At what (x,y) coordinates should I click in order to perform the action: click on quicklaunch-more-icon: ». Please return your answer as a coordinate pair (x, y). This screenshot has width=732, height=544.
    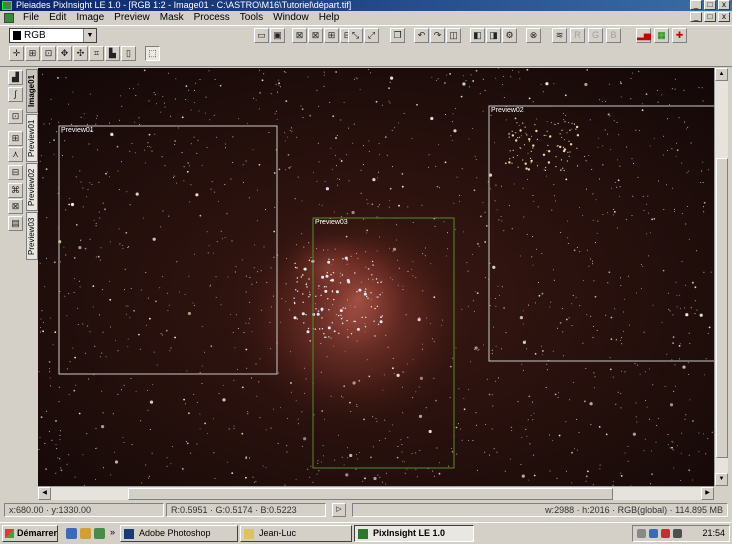
    Looking at the image, I should click on (112, 532).